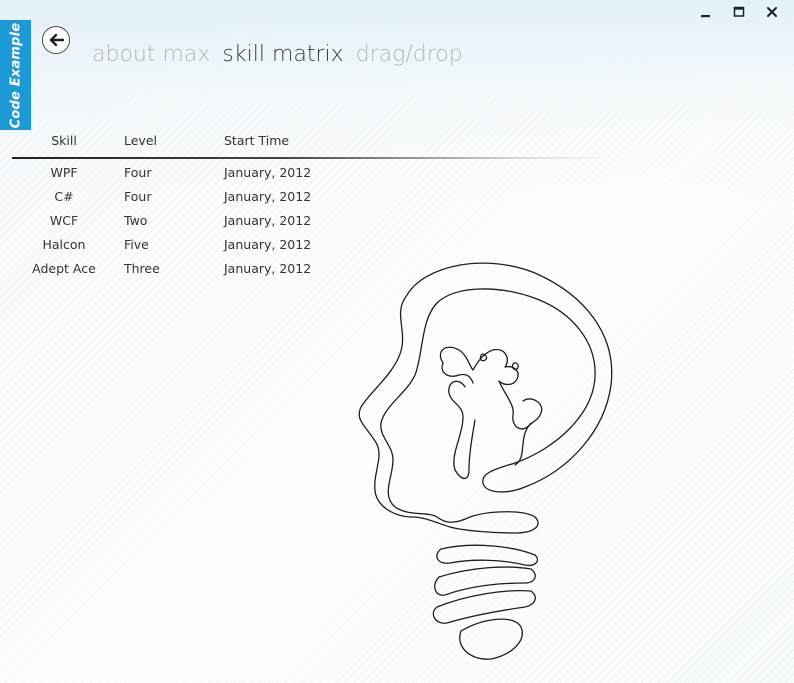 This screenshot has height=683, width=794. I want to click on header-divider, so click(312, 158).